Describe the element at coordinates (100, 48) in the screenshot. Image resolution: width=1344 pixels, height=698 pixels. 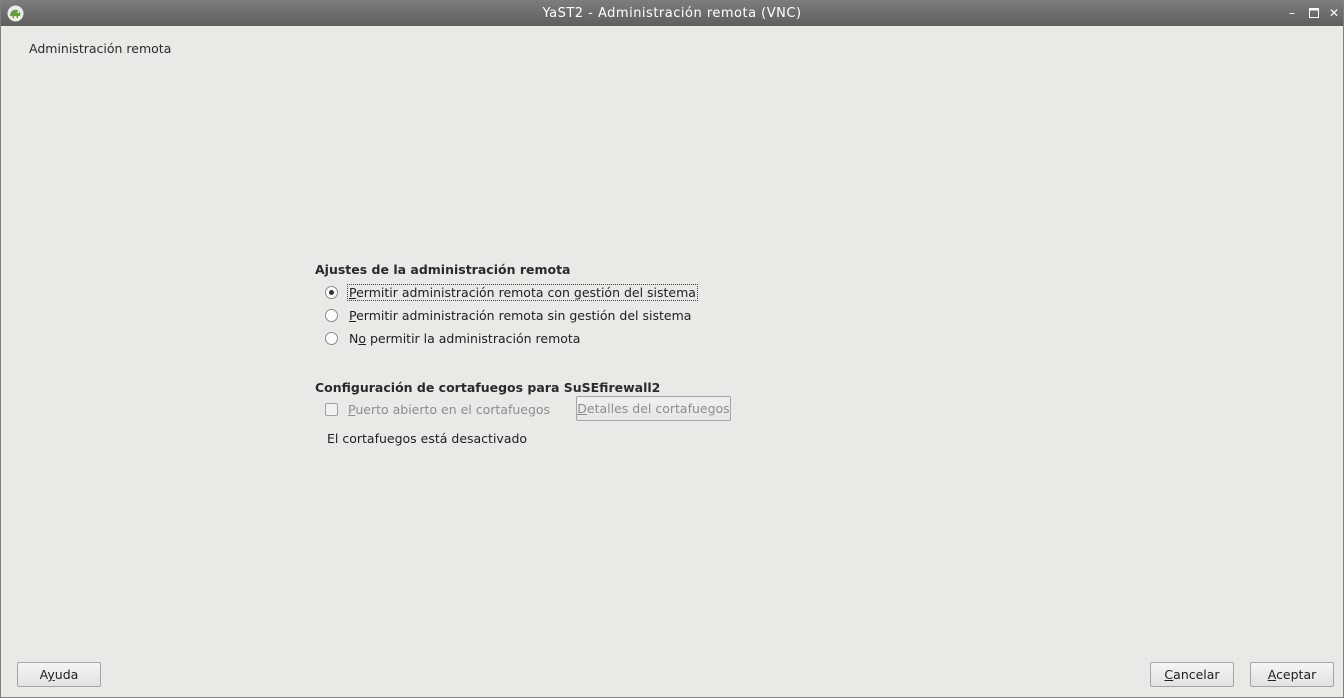
I see `dialog-title: Administración remota` at that location.